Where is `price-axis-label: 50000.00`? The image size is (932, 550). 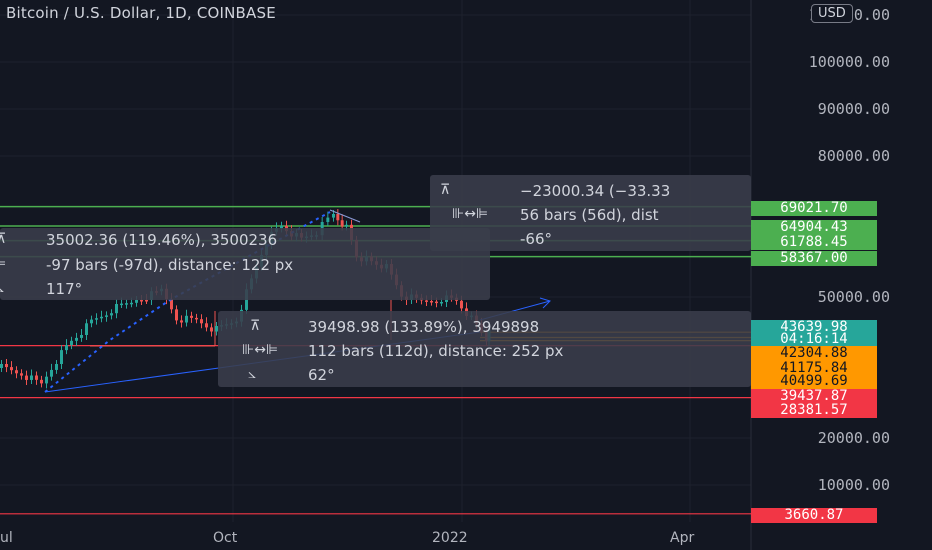 price-axis-label: 50000.00 is located at coordinates (853, 297).